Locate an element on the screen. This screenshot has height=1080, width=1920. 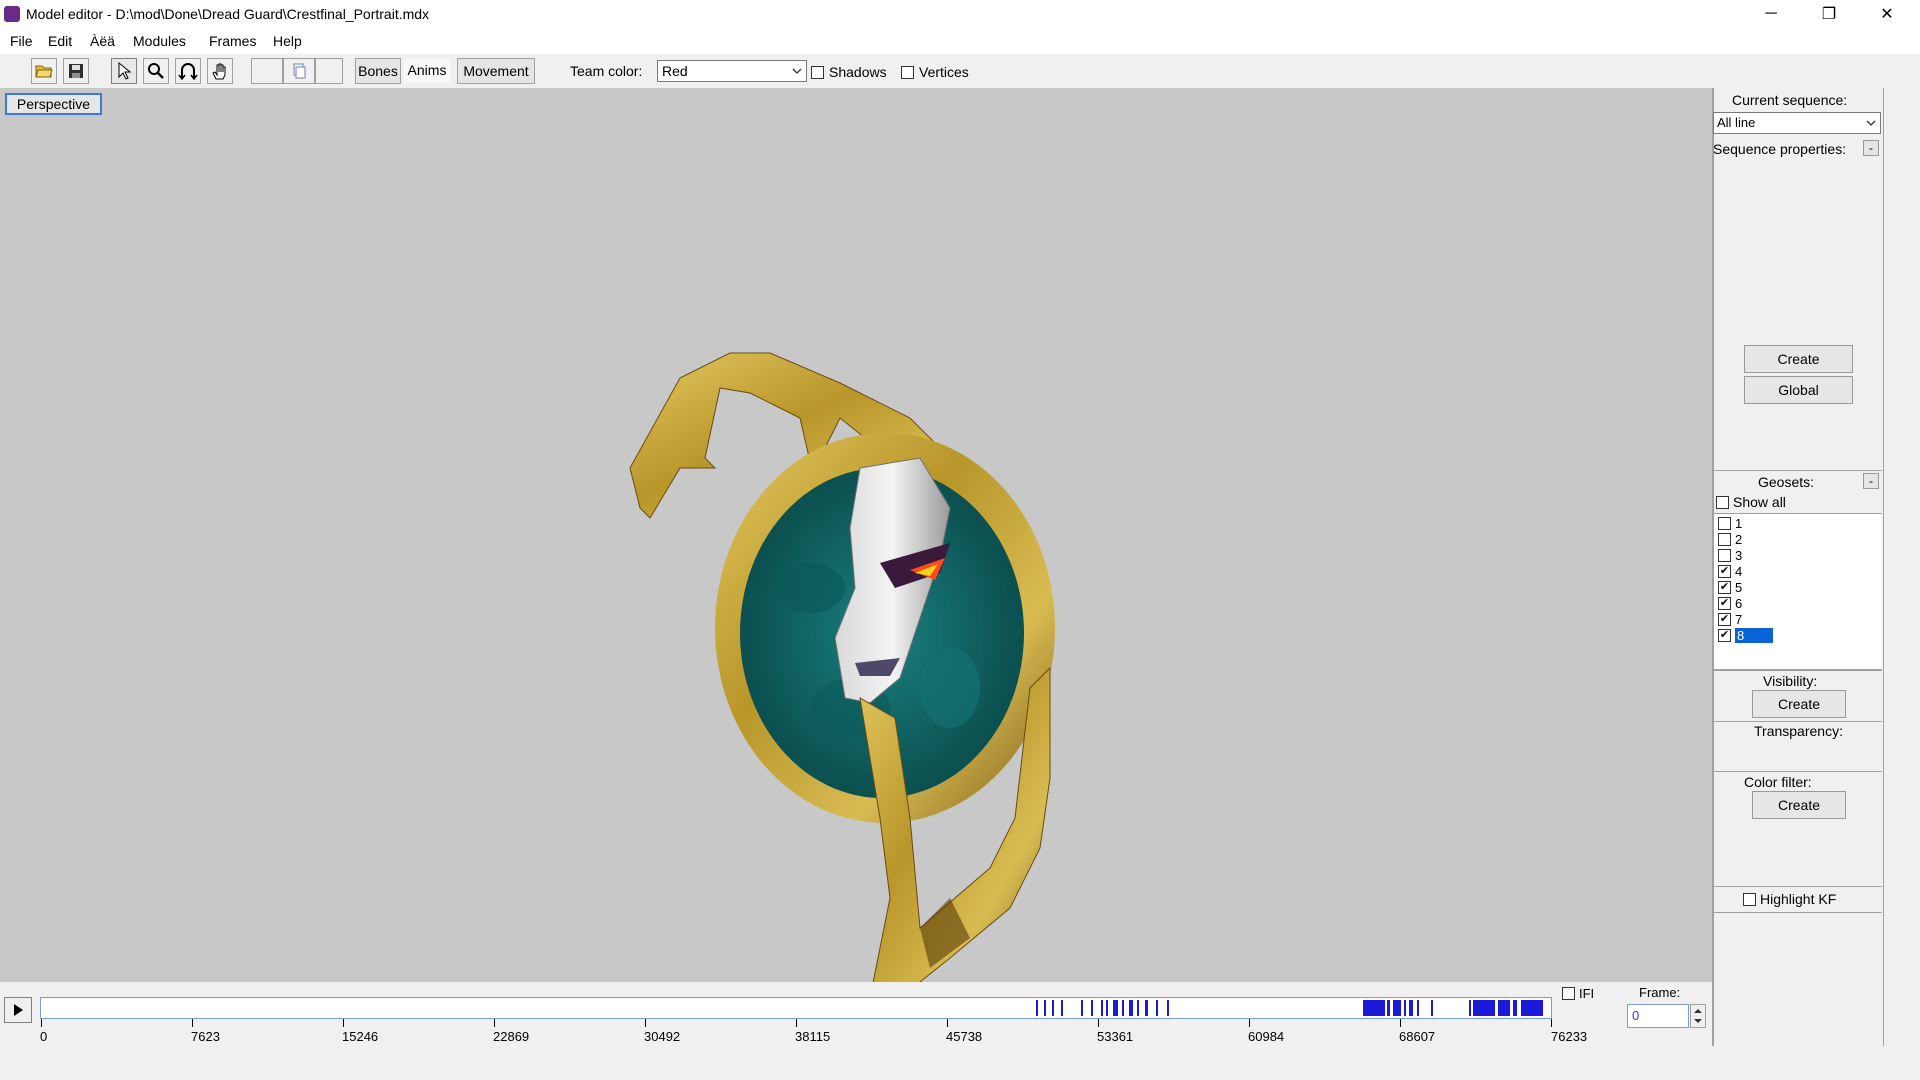
menu-frames: Frames is located at coordinates (232, 41).